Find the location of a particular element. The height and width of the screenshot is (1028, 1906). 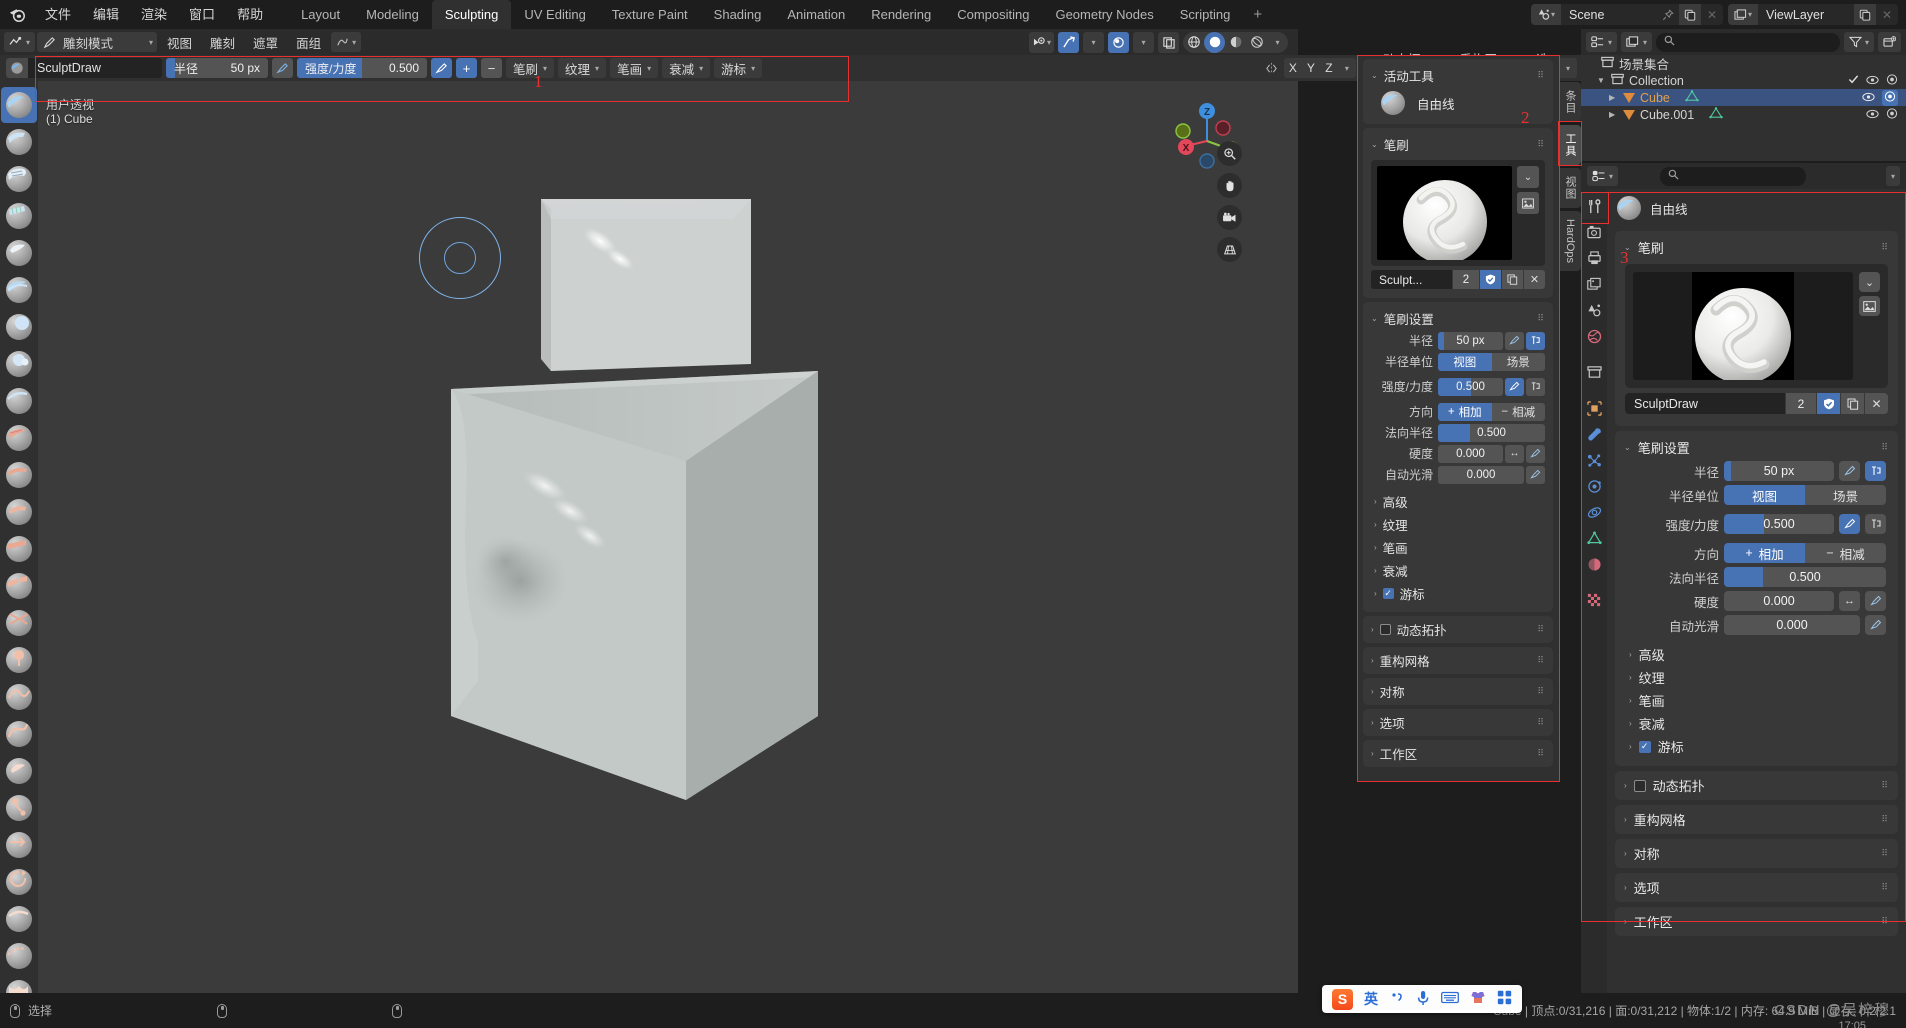

properties-tab-modifier is located at coordinates (1594, 434).